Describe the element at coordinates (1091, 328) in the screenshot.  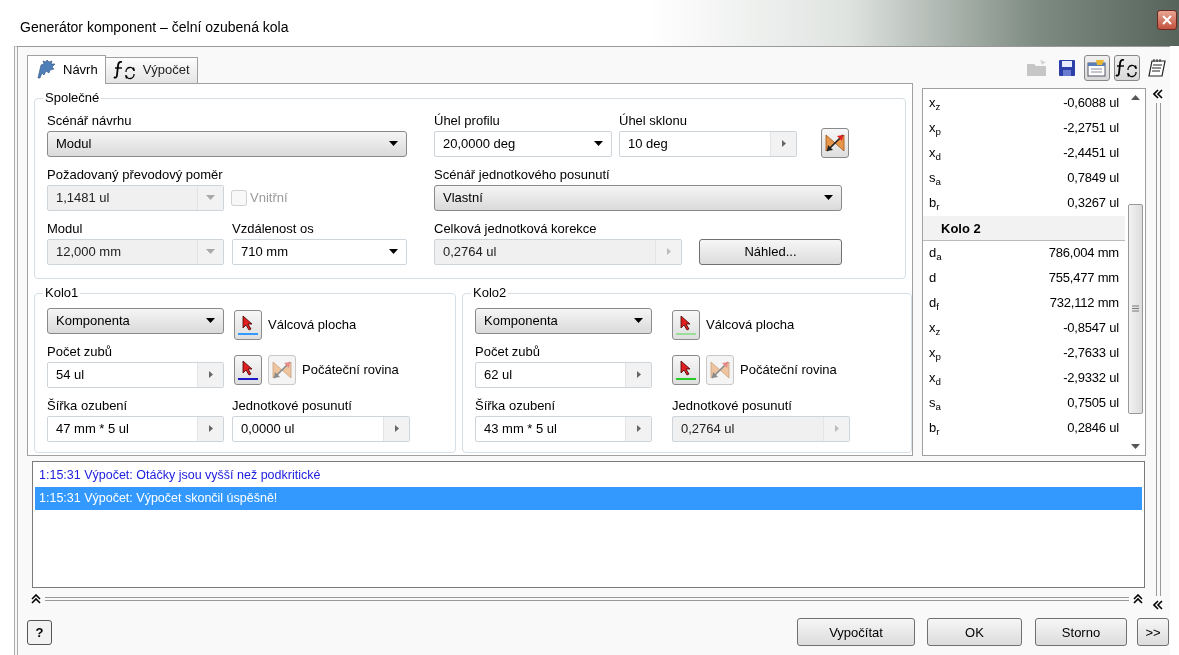
I see `result-value: -0,8547 ul` at that location.